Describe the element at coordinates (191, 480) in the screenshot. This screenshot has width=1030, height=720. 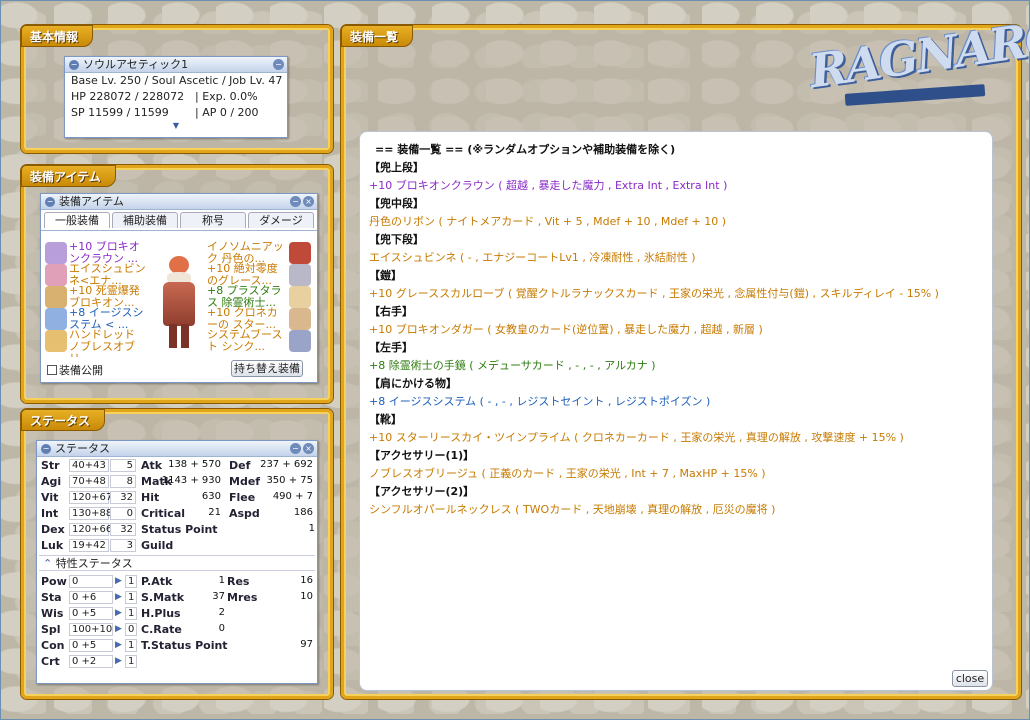
I see `derived-value: 1143 + 930` at that location.